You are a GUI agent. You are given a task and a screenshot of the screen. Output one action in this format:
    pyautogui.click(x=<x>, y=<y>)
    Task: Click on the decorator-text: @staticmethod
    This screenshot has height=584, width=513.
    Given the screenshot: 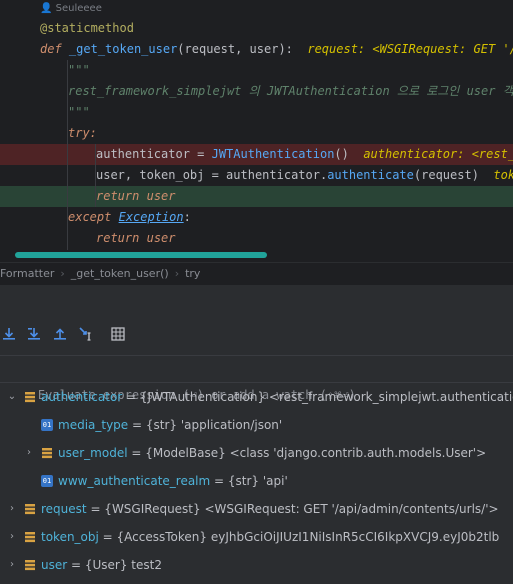 What is the action you would take?
    pyautogui.click(x=87, y=28)
    